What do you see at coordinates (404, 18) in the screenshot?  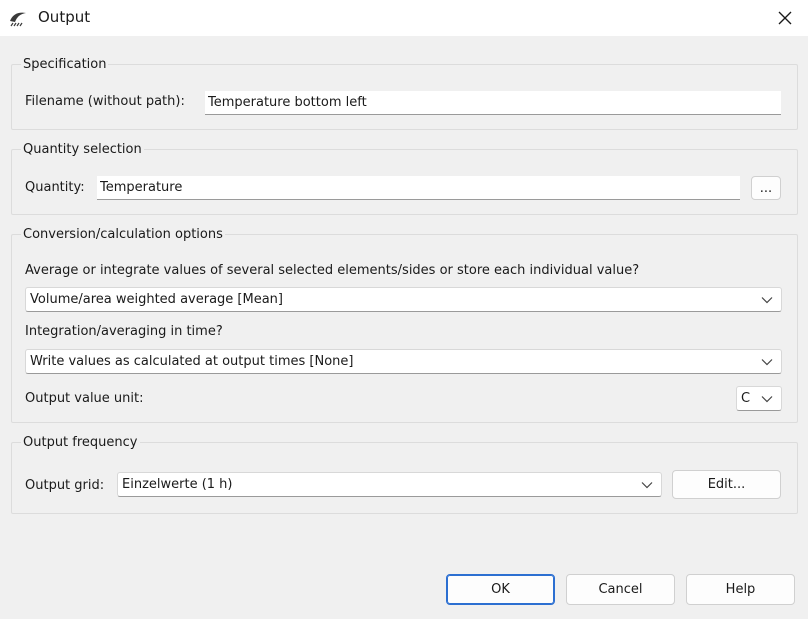 I see `title-bar: Output` at bounding box center [404, 18].